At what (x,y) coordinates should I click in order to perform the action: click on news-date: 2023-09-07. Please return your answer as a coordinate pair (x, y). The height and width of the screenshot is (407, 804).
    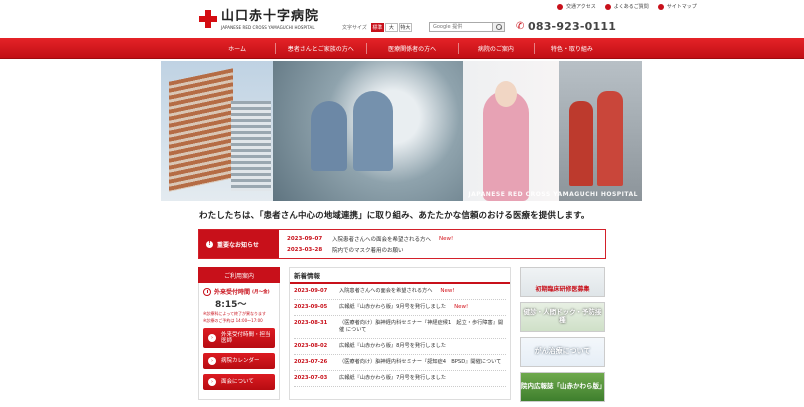
    Looking at the image, I should click on (311, 291).